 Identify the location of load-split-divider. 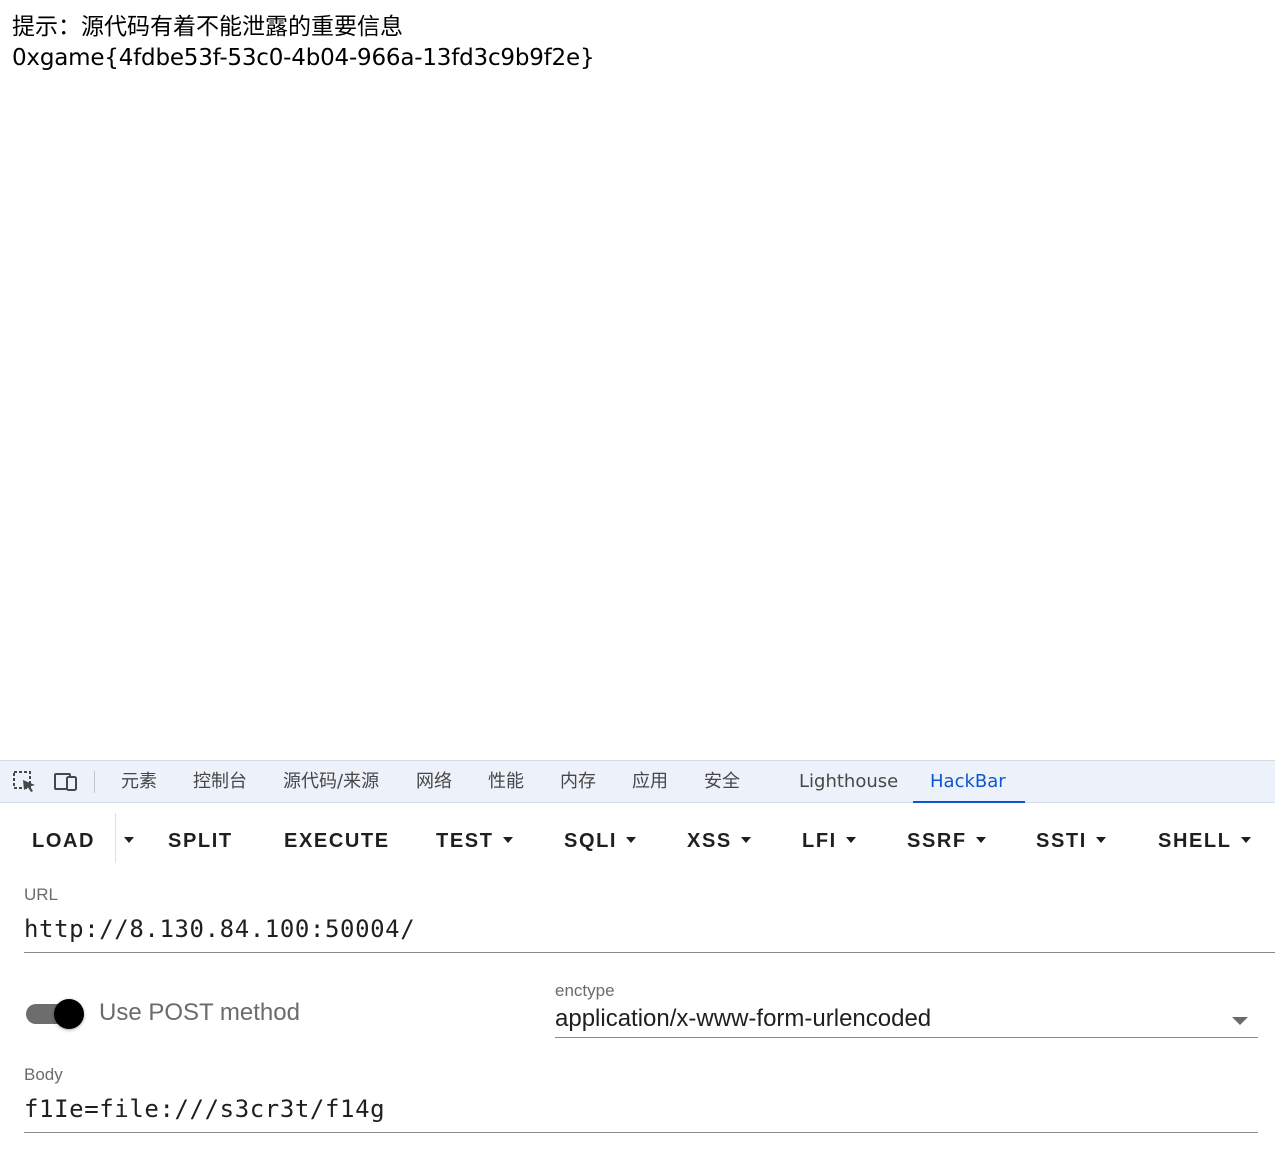
(115, 838).